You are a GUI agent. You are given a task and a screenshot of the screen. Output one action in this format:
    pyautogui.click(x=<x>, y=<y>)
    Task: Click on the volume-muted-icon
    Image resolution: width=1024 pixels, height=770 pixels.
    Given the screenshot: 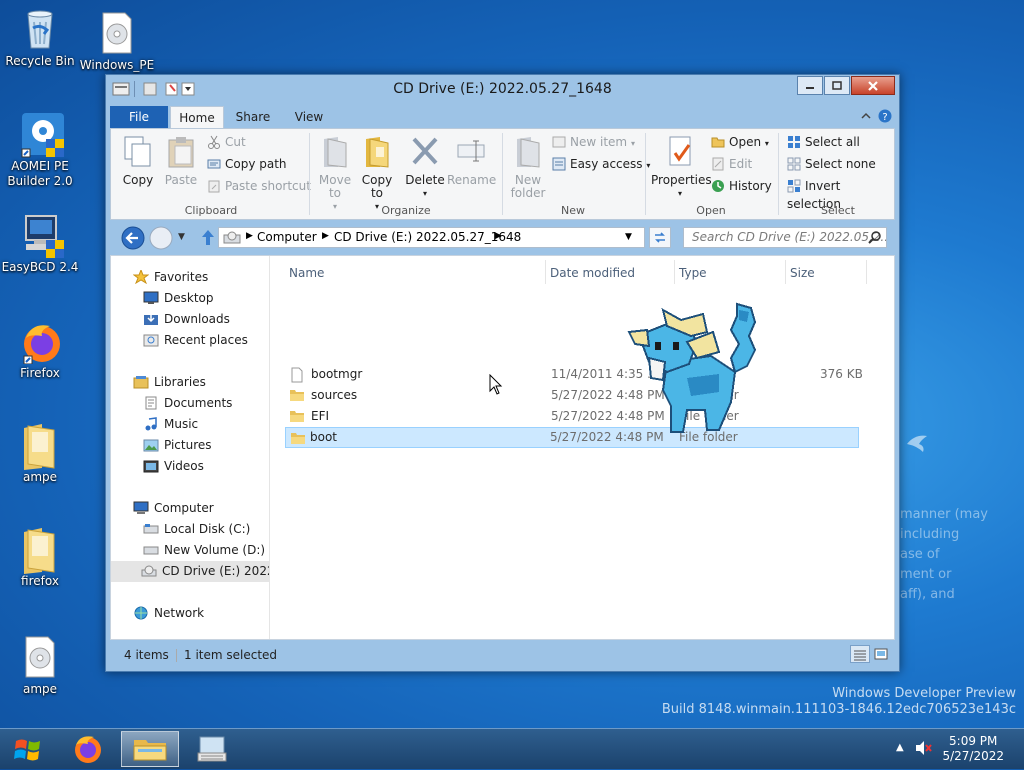 What is the action you would take?
    pyautogui.click(x=923, y=749)
    